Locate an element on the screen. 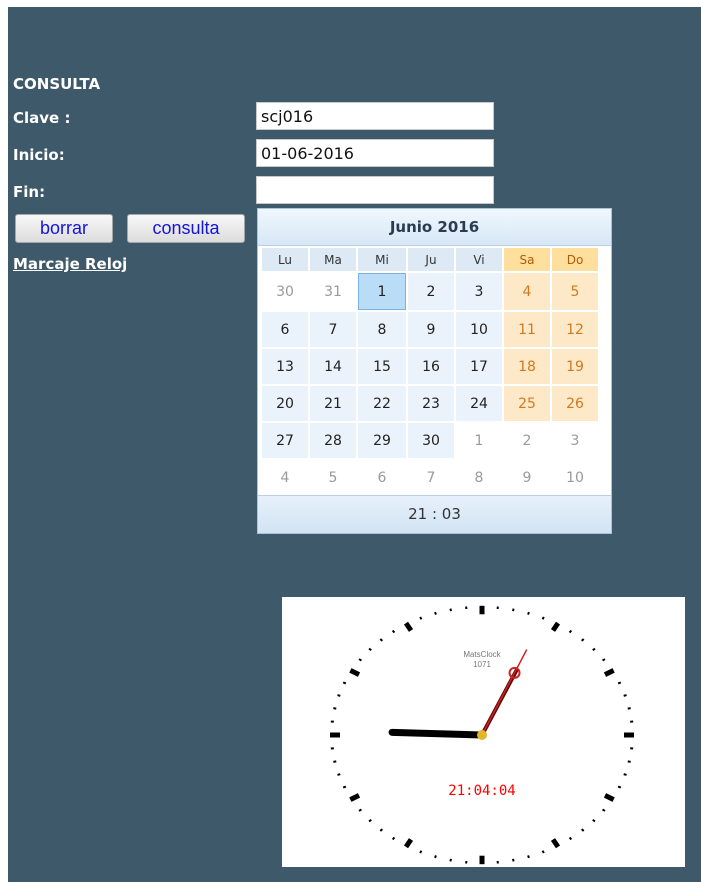  calendar-day: 21 is located at coordinates (333, 403).